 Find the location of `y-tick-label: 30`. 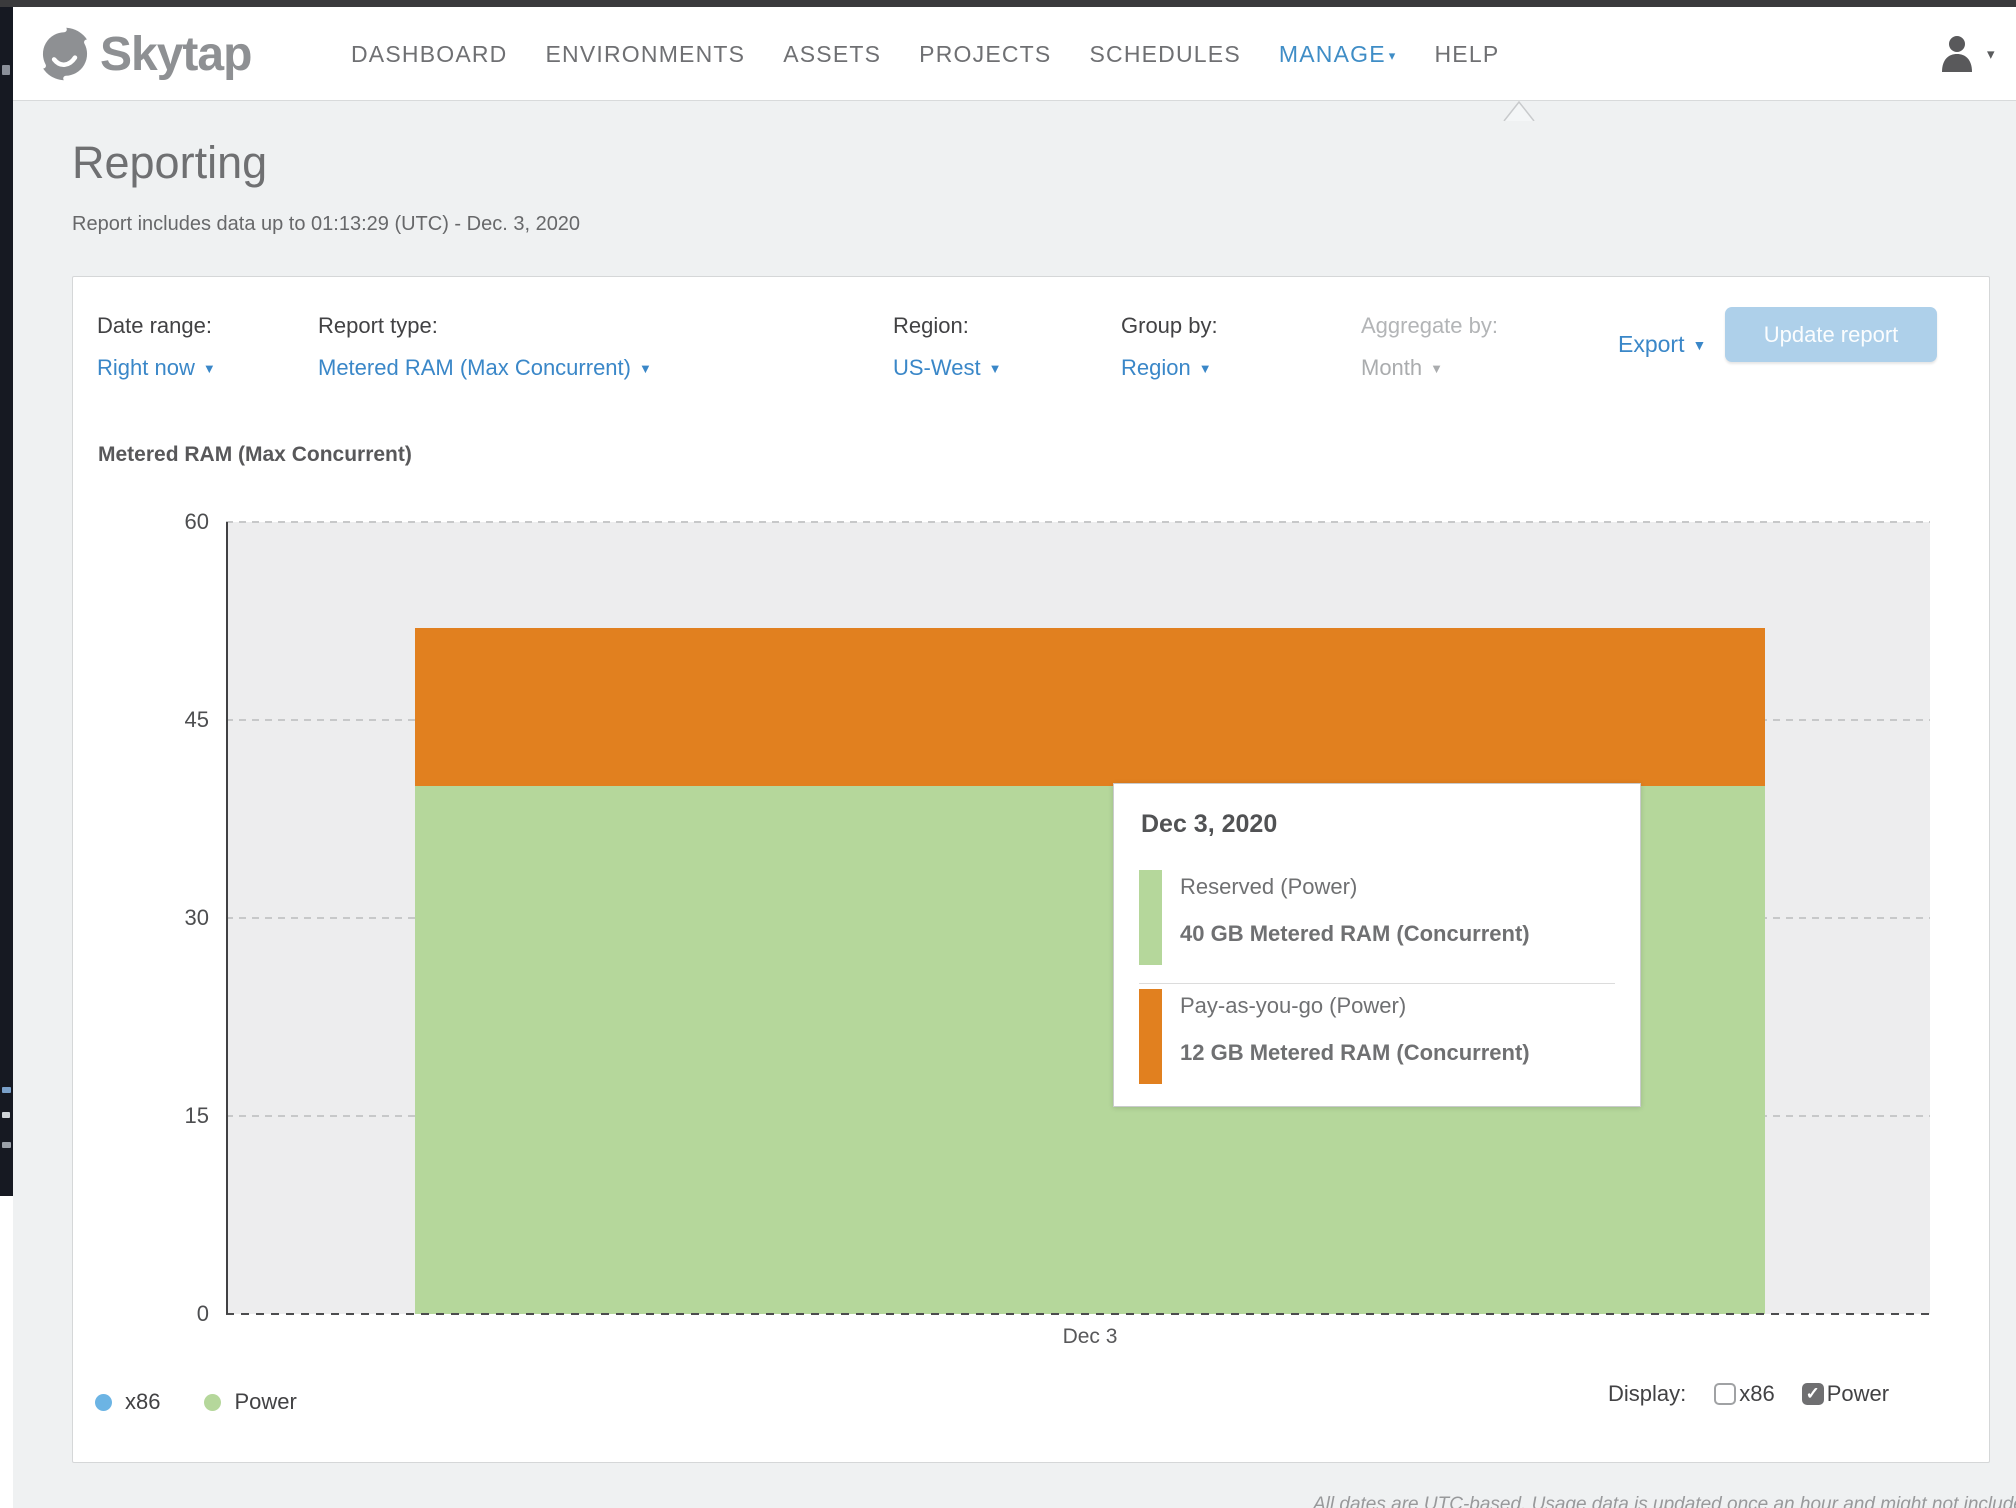

y-tick-label: 30 is located at coordinates (196, 917).